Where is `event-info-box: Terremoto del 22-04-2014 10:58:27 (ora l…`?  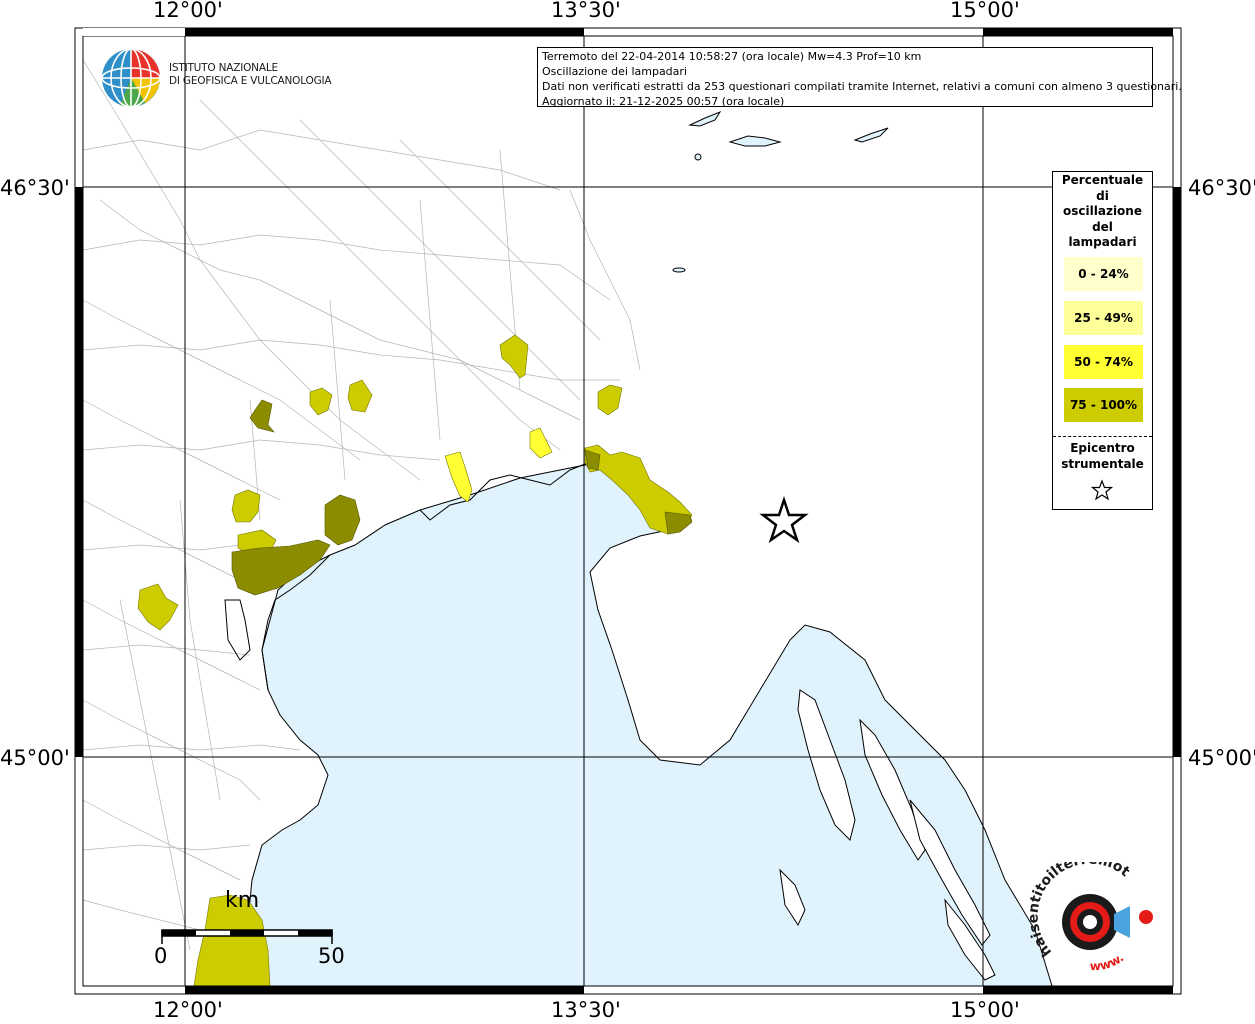 event-info-box: Terremoto del 22-04-2014 10:58:27 (ora l… is located at coordinates (859, 77).